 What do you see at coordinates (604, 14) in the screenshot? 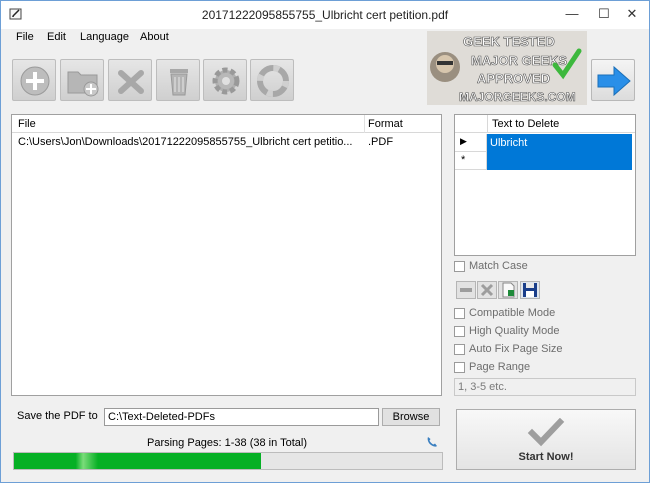
I see `maximize-button: ☐` at bounding box center [604, 14].